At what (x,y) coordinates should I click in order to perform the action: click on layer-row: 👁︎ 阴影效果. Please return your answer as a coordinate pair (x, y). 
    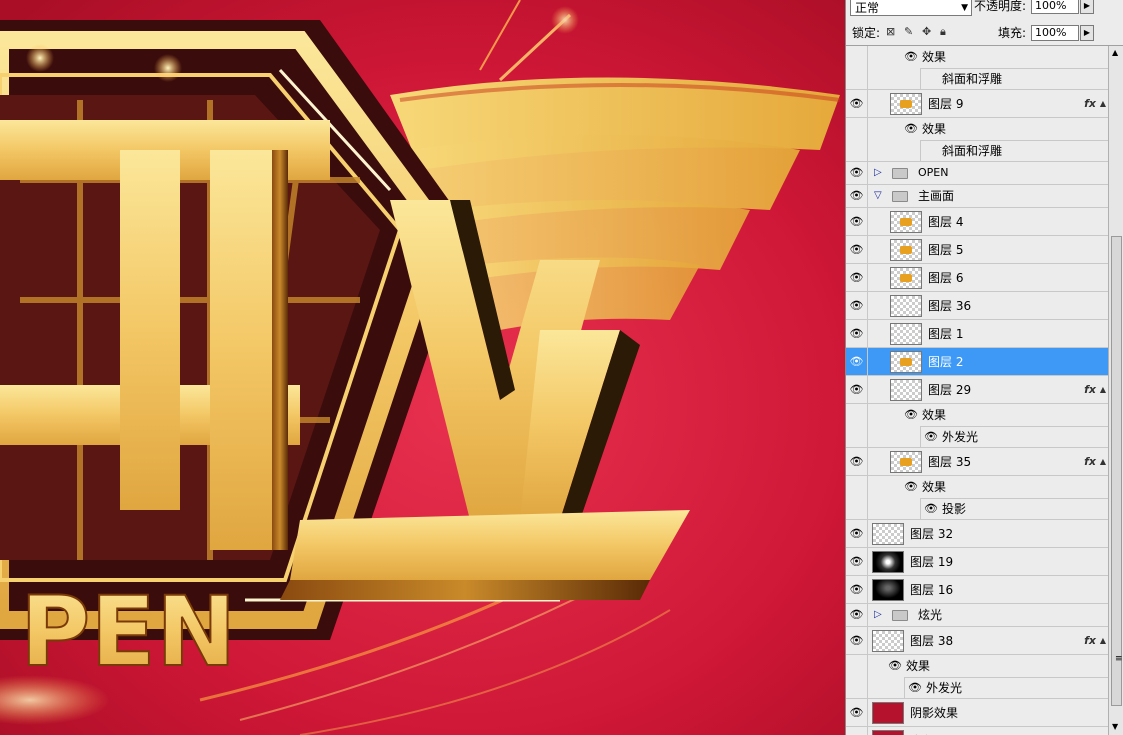
    Looking at the image, I should click on (977, 713).